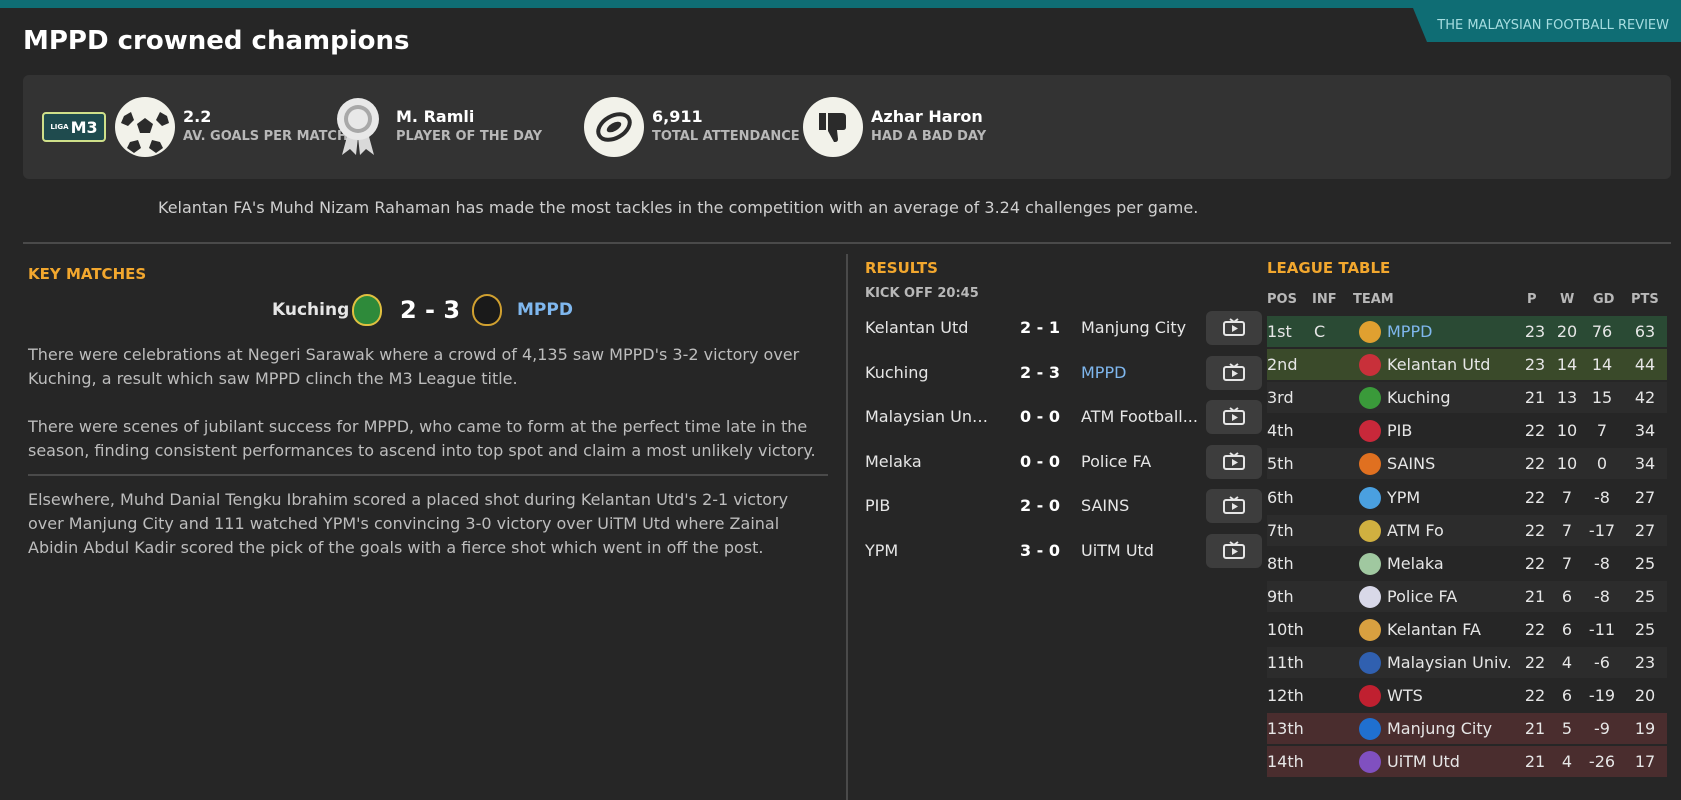 Image resolution: width=1681 pixels, height=800 pixels. Describe the element at coordinates (1602, 662) in the screenshot. I see `table-goal-diff: -6` at that location.